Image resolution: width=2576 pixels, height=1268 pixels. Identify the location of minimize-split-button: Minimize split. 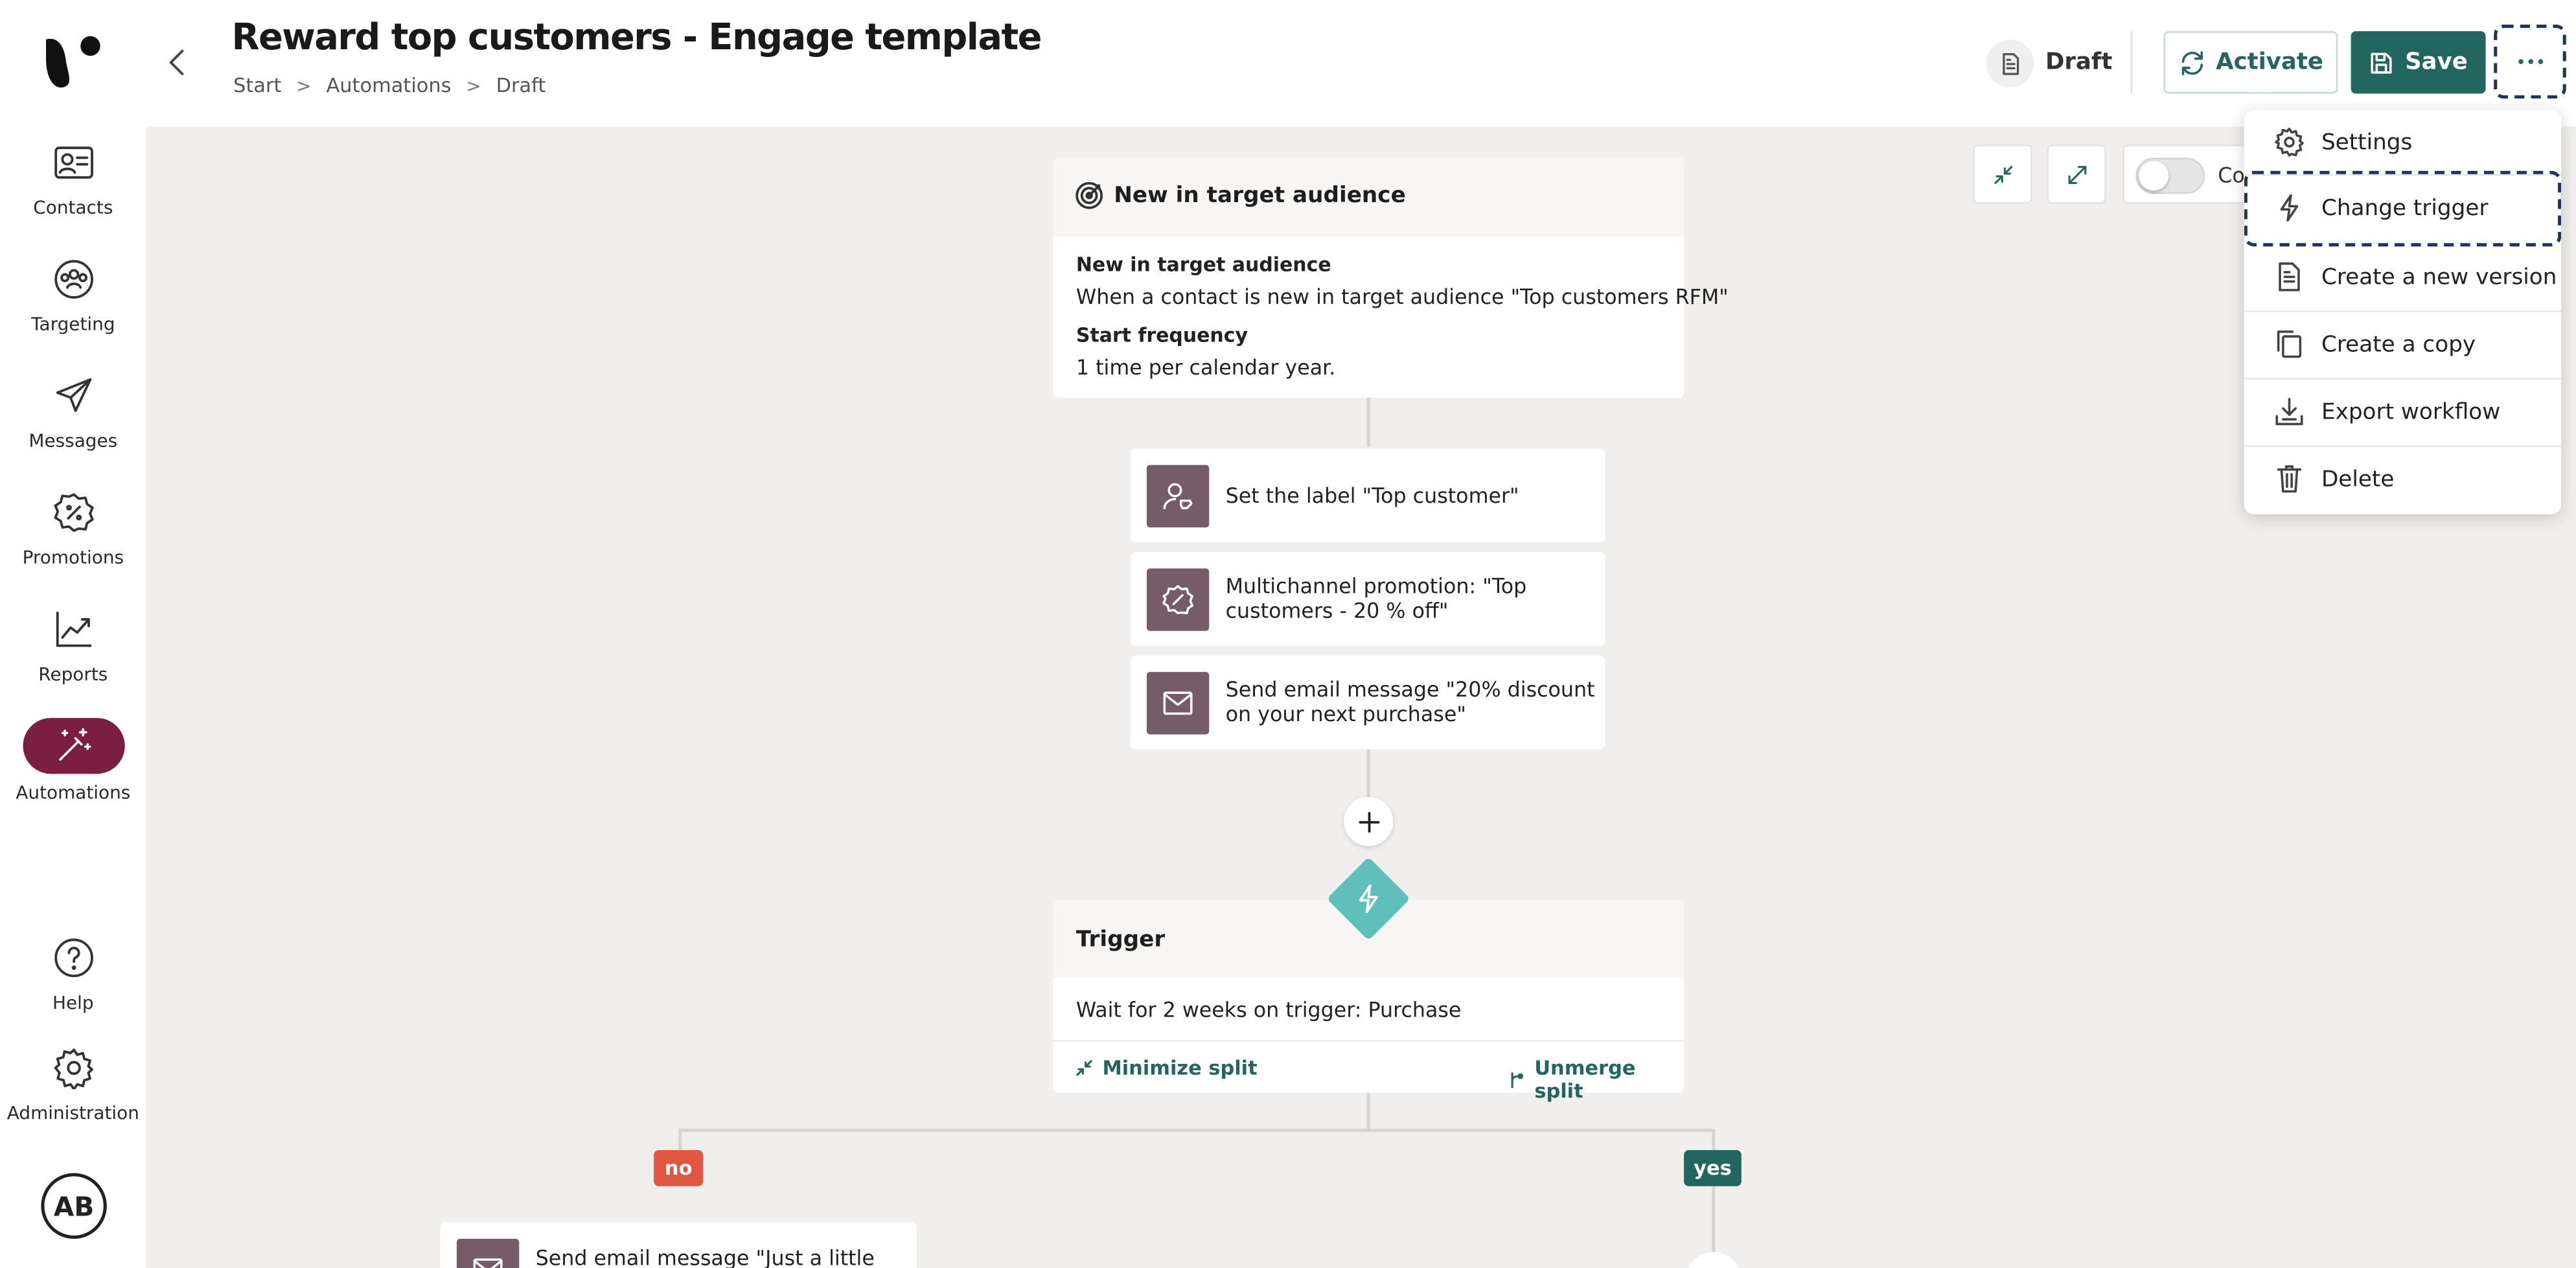
(1167, 1067).